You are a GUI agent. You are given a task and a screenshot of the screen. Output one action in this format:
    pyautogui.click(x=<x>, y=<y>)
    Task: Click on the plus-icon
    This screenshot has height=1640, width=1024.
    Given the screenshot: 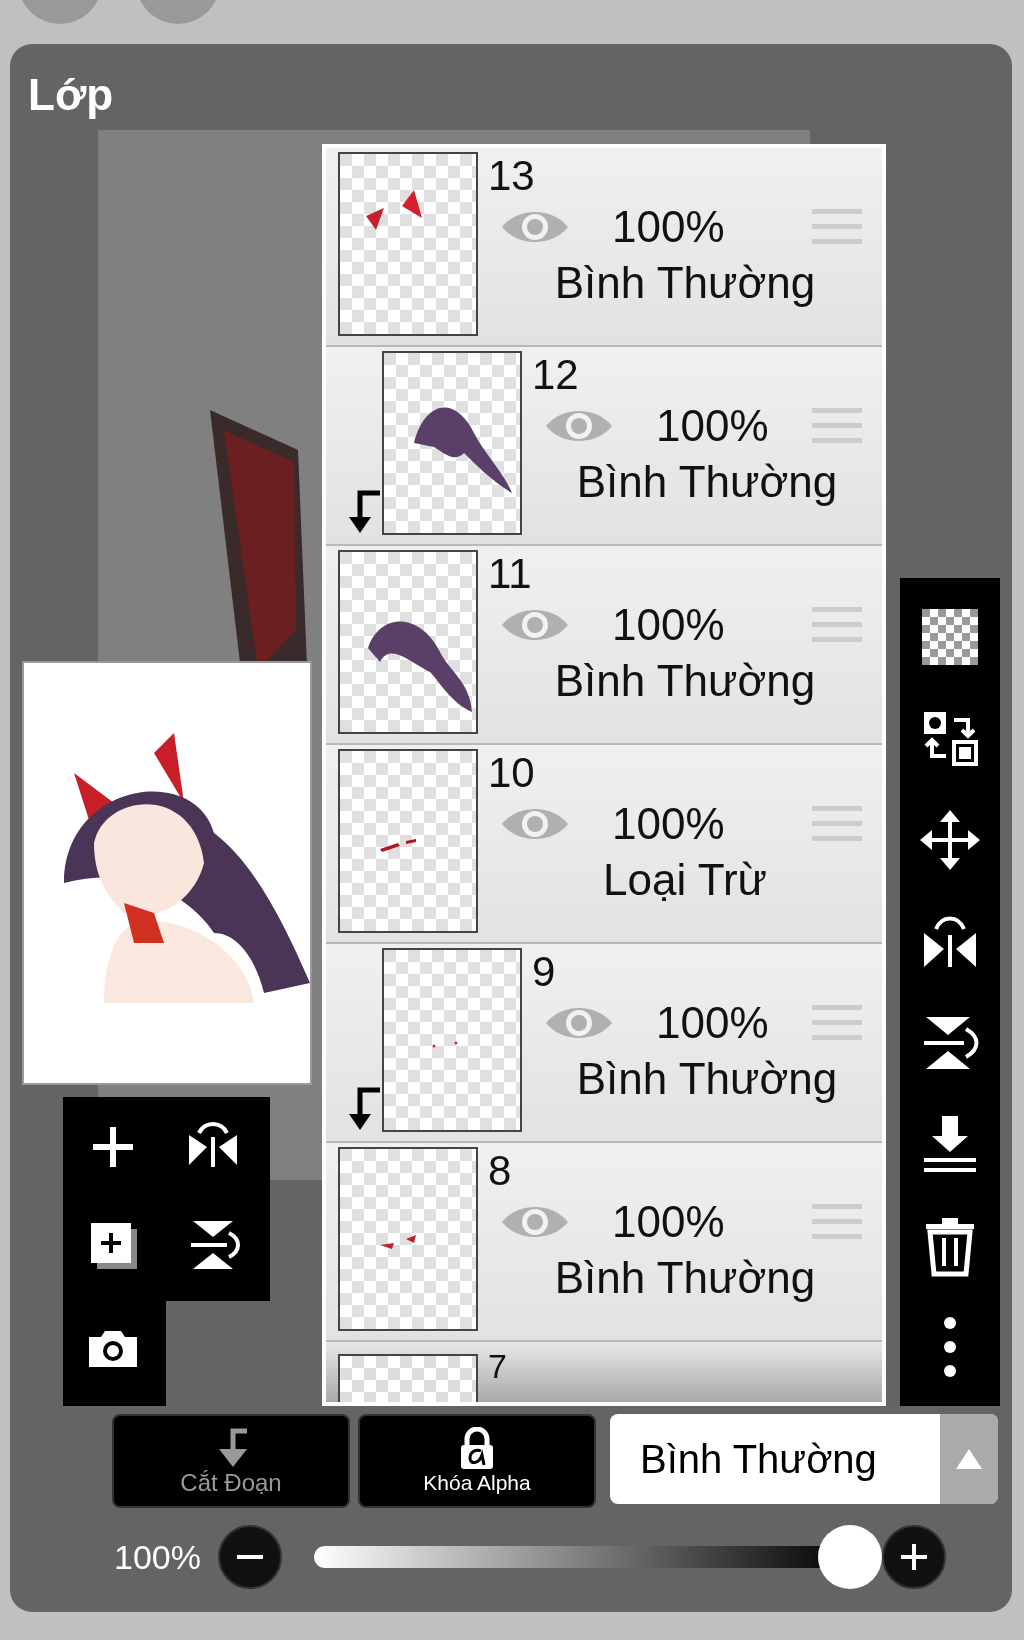 What is the action you would take?
    pyautogui.click(x=914, y=1557)
    